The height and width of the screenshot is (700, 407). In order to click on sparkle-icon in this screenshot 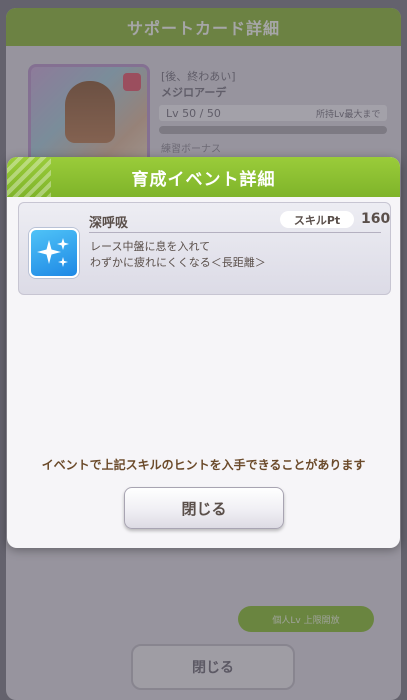, I will do `click(54, 253)`.